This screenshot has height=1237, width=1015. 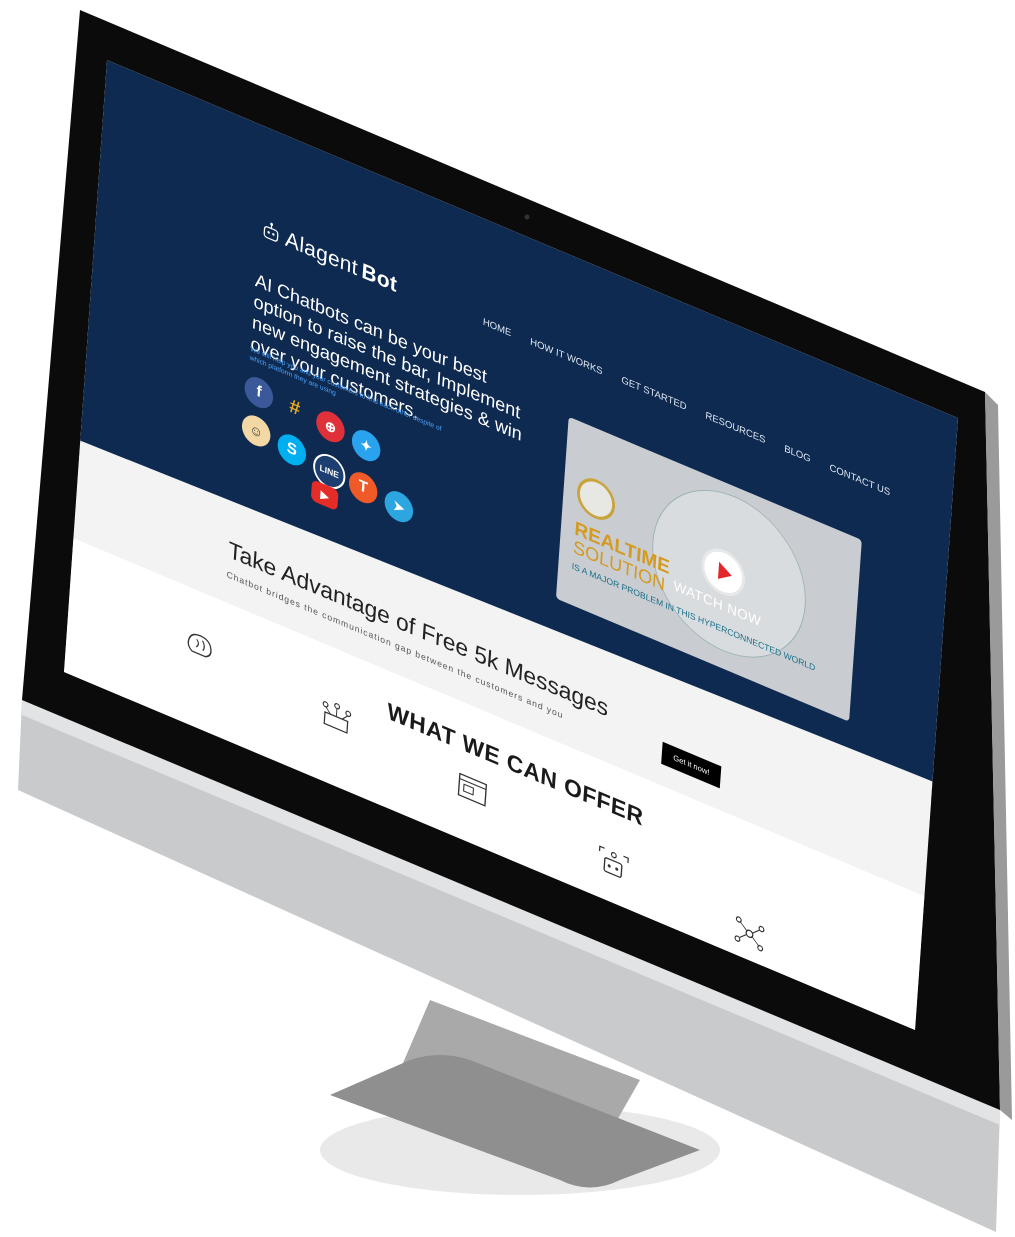 What do you see at coordinates (256, 431) in the screenshot?
I see `mailchimp-icon: ☺` at bounding box center [256, 431].